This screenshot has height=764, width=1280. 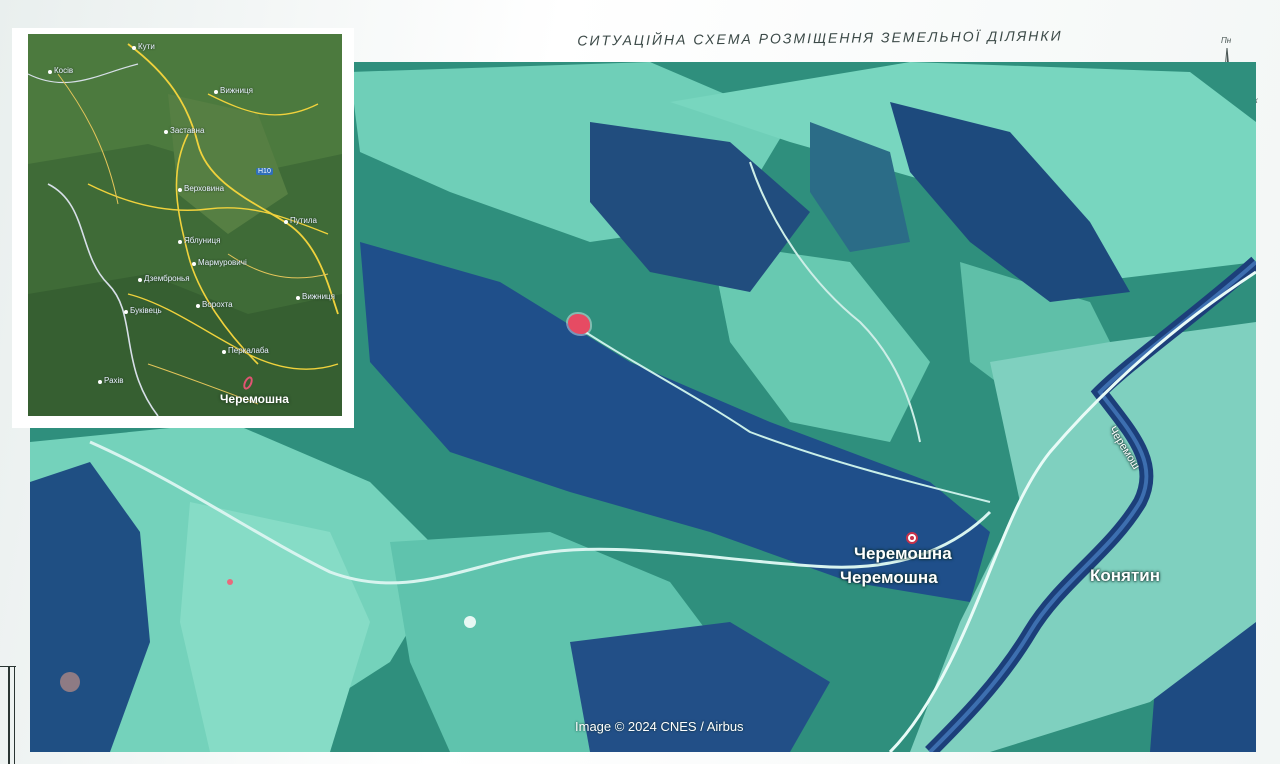 I want to click on town-label: Заставна, so click(x=187, y=130).